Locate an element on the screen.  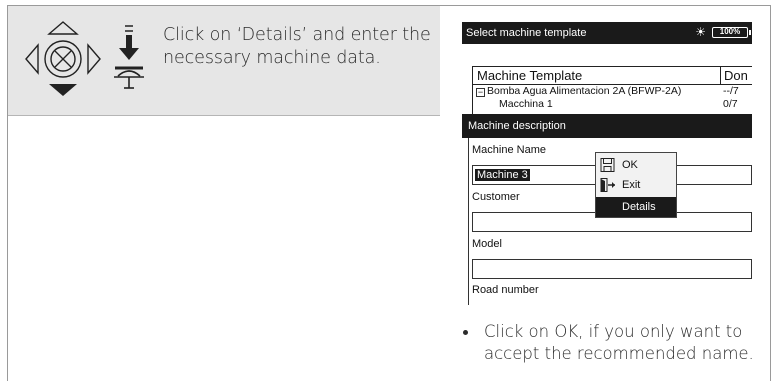
menu-item-exit: Exit is located at coordinates (636, 185).